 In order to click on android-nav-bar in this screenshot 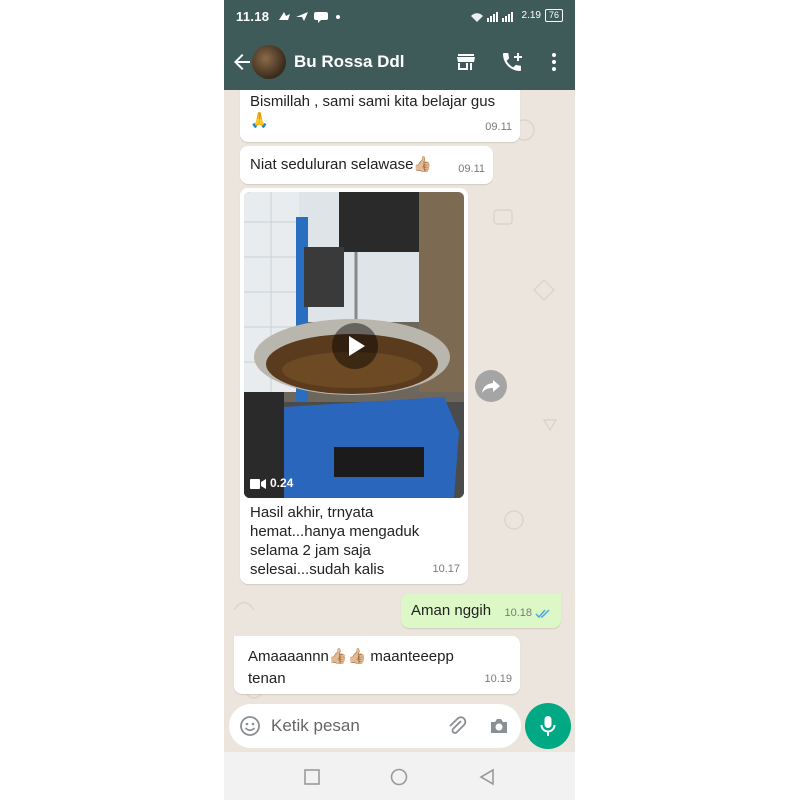, I will do `click(399, 776)`.